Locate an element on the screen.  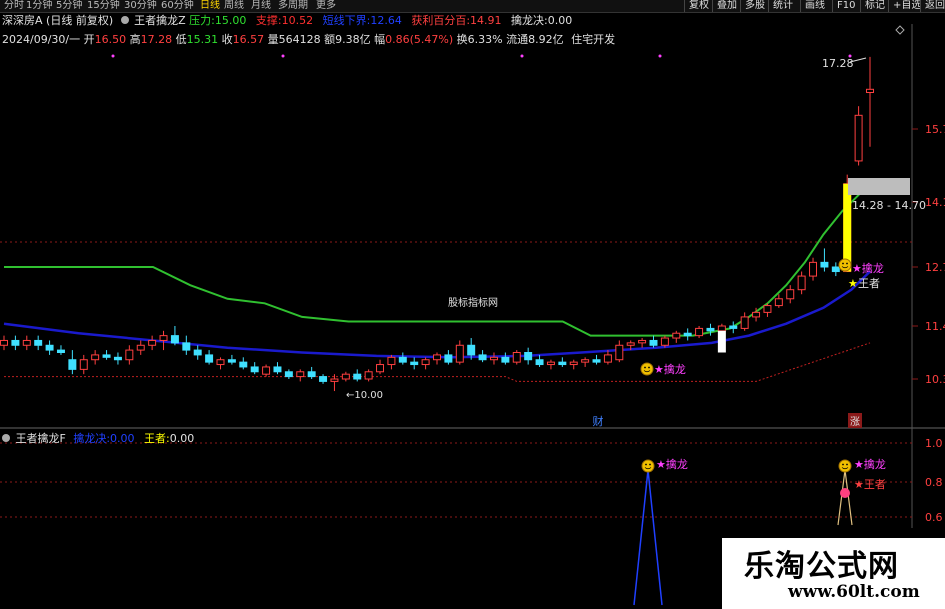
profit-value: 14.91 is located at coordinates (486, 20).